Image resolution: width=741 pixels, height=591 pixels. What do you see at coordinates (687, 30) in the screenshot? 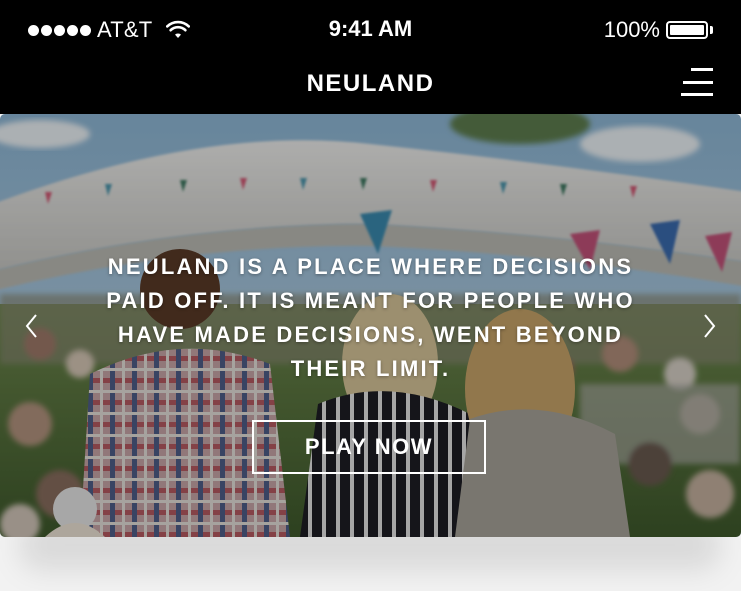
I see `battery-icon` at bounding box center [687, 30].